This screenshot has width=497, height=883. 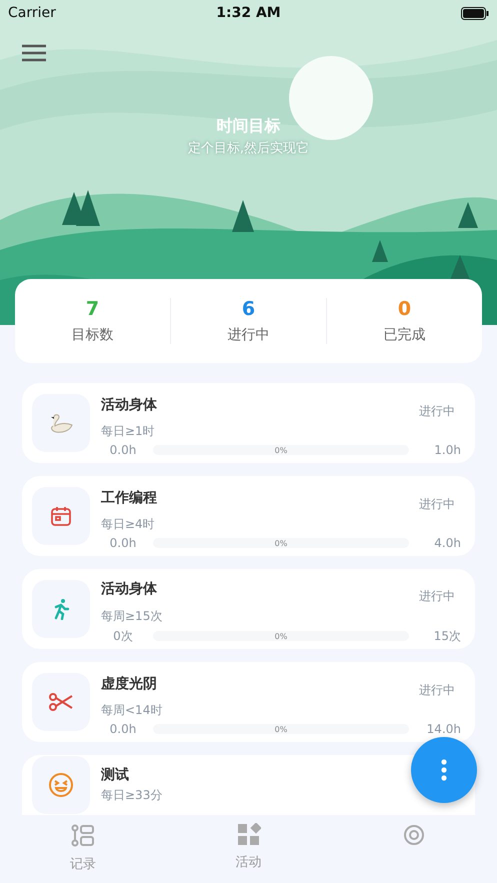 I want to click on goal-card: 虚度光阴 进行中 每周<14时 0.0h 0% 14.0h, so click(x=248, y=702).